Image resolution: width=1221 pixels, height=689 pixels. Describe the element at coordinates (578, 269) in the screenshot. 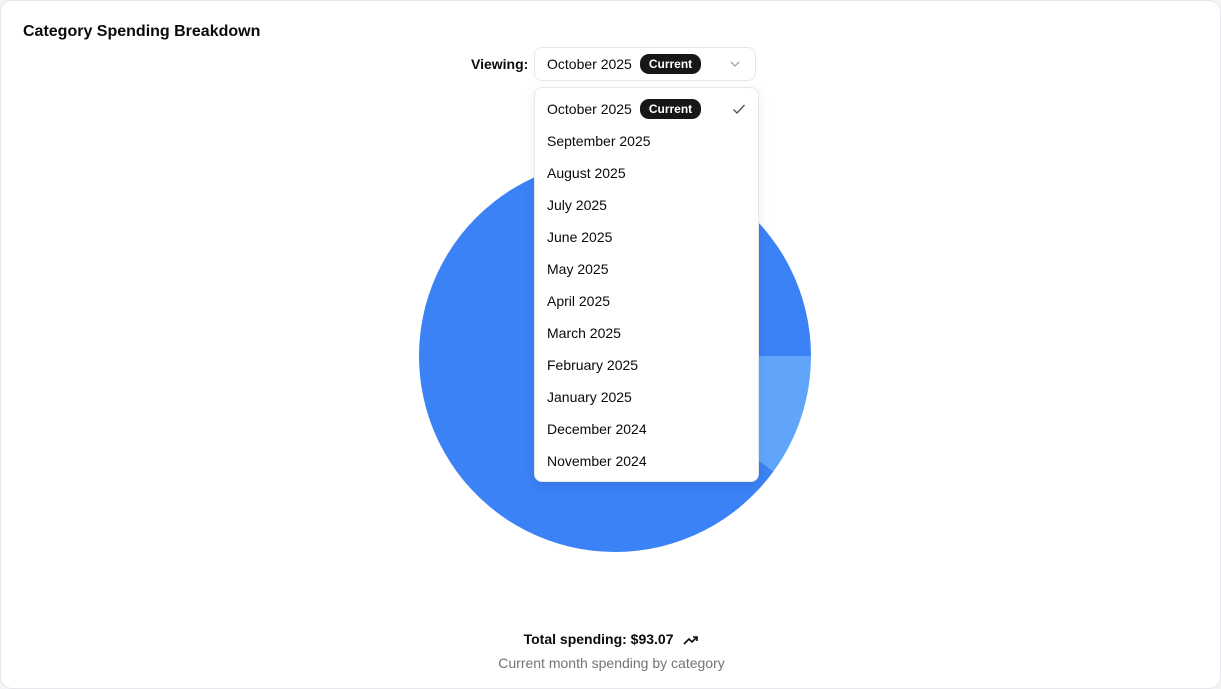

I see `menu-option-label: May 2025` at that location.